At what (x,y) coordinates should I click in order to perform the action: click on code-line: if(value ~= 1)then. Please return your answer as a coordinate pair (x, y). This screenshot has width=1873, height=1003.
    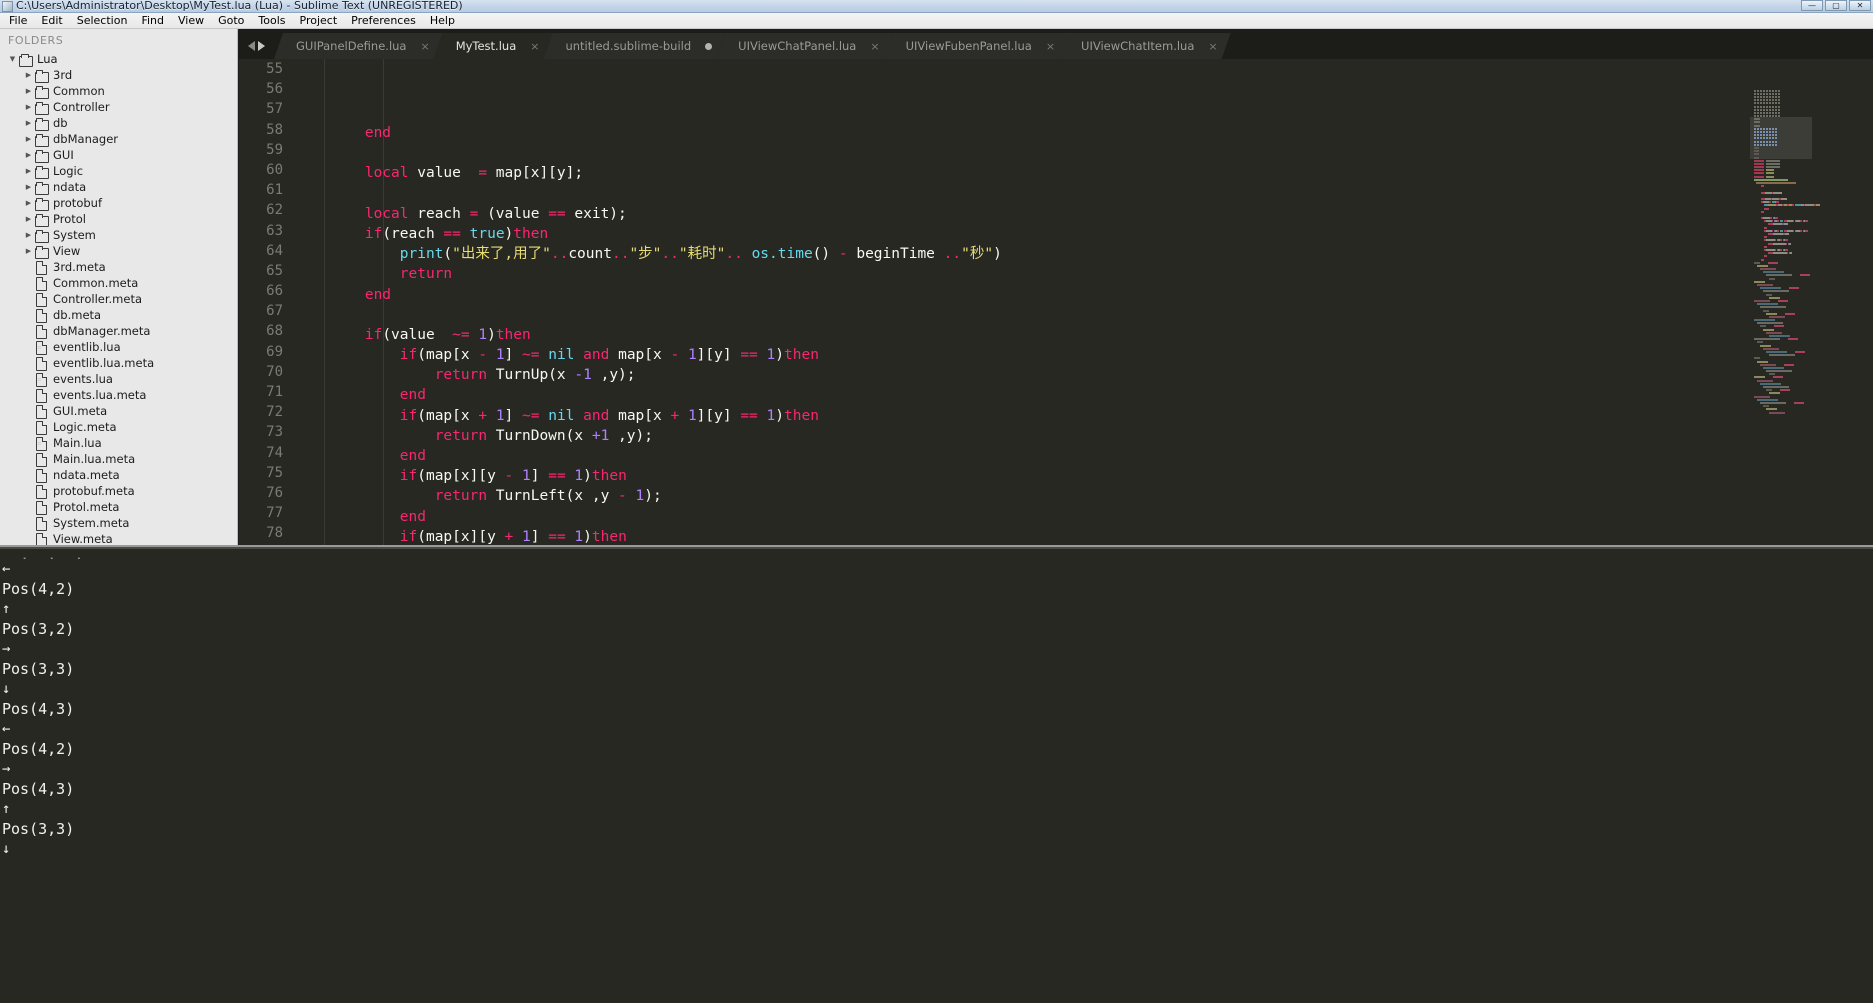
    Looking at the image, I should click on (1011, 335).